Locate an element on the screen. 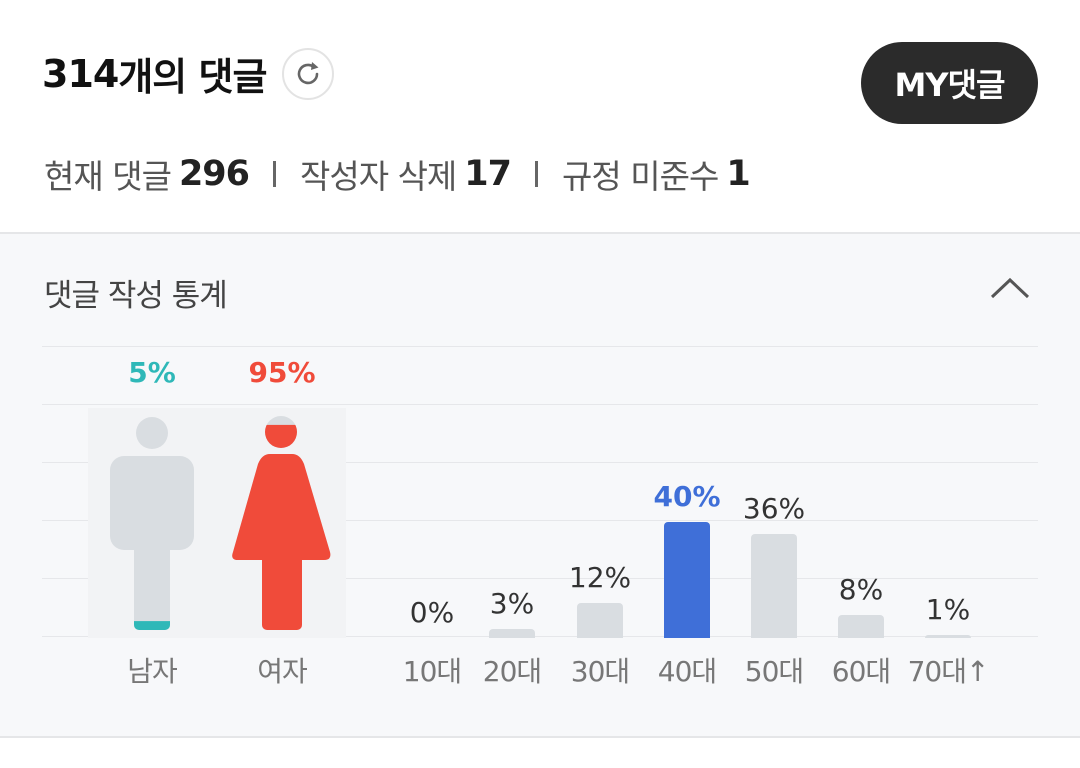 Image resolution: width=1080 pixels, height=768 pixels. age-bar-value-label: 8% is located at coordinates (861, 589).